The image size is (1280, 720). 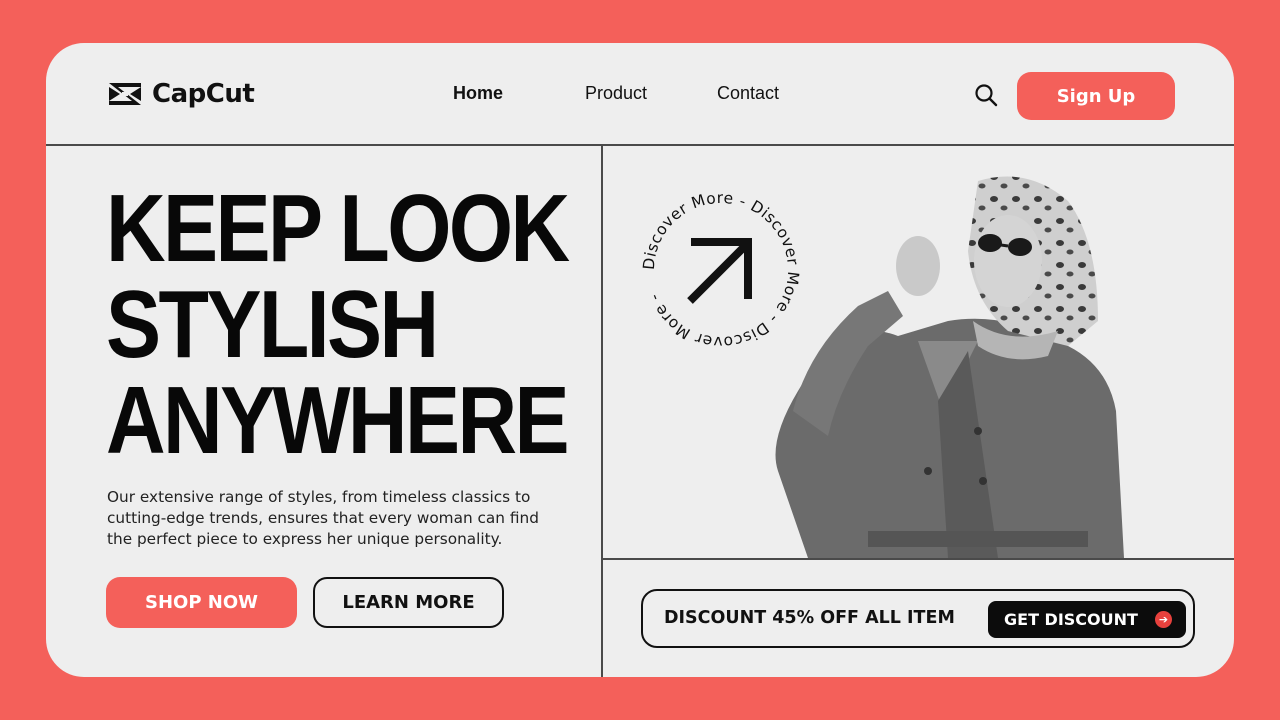 I want to click on headline-line-3: ANYWHERE, so click(x=338, y=420).